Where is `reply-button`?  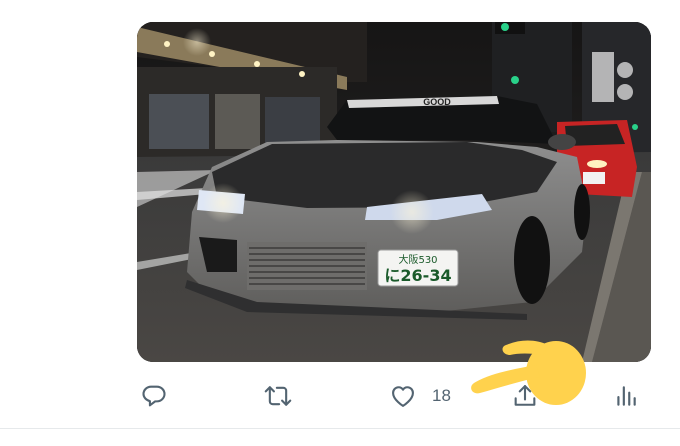 reply-button is located at coordinates (154, 396).